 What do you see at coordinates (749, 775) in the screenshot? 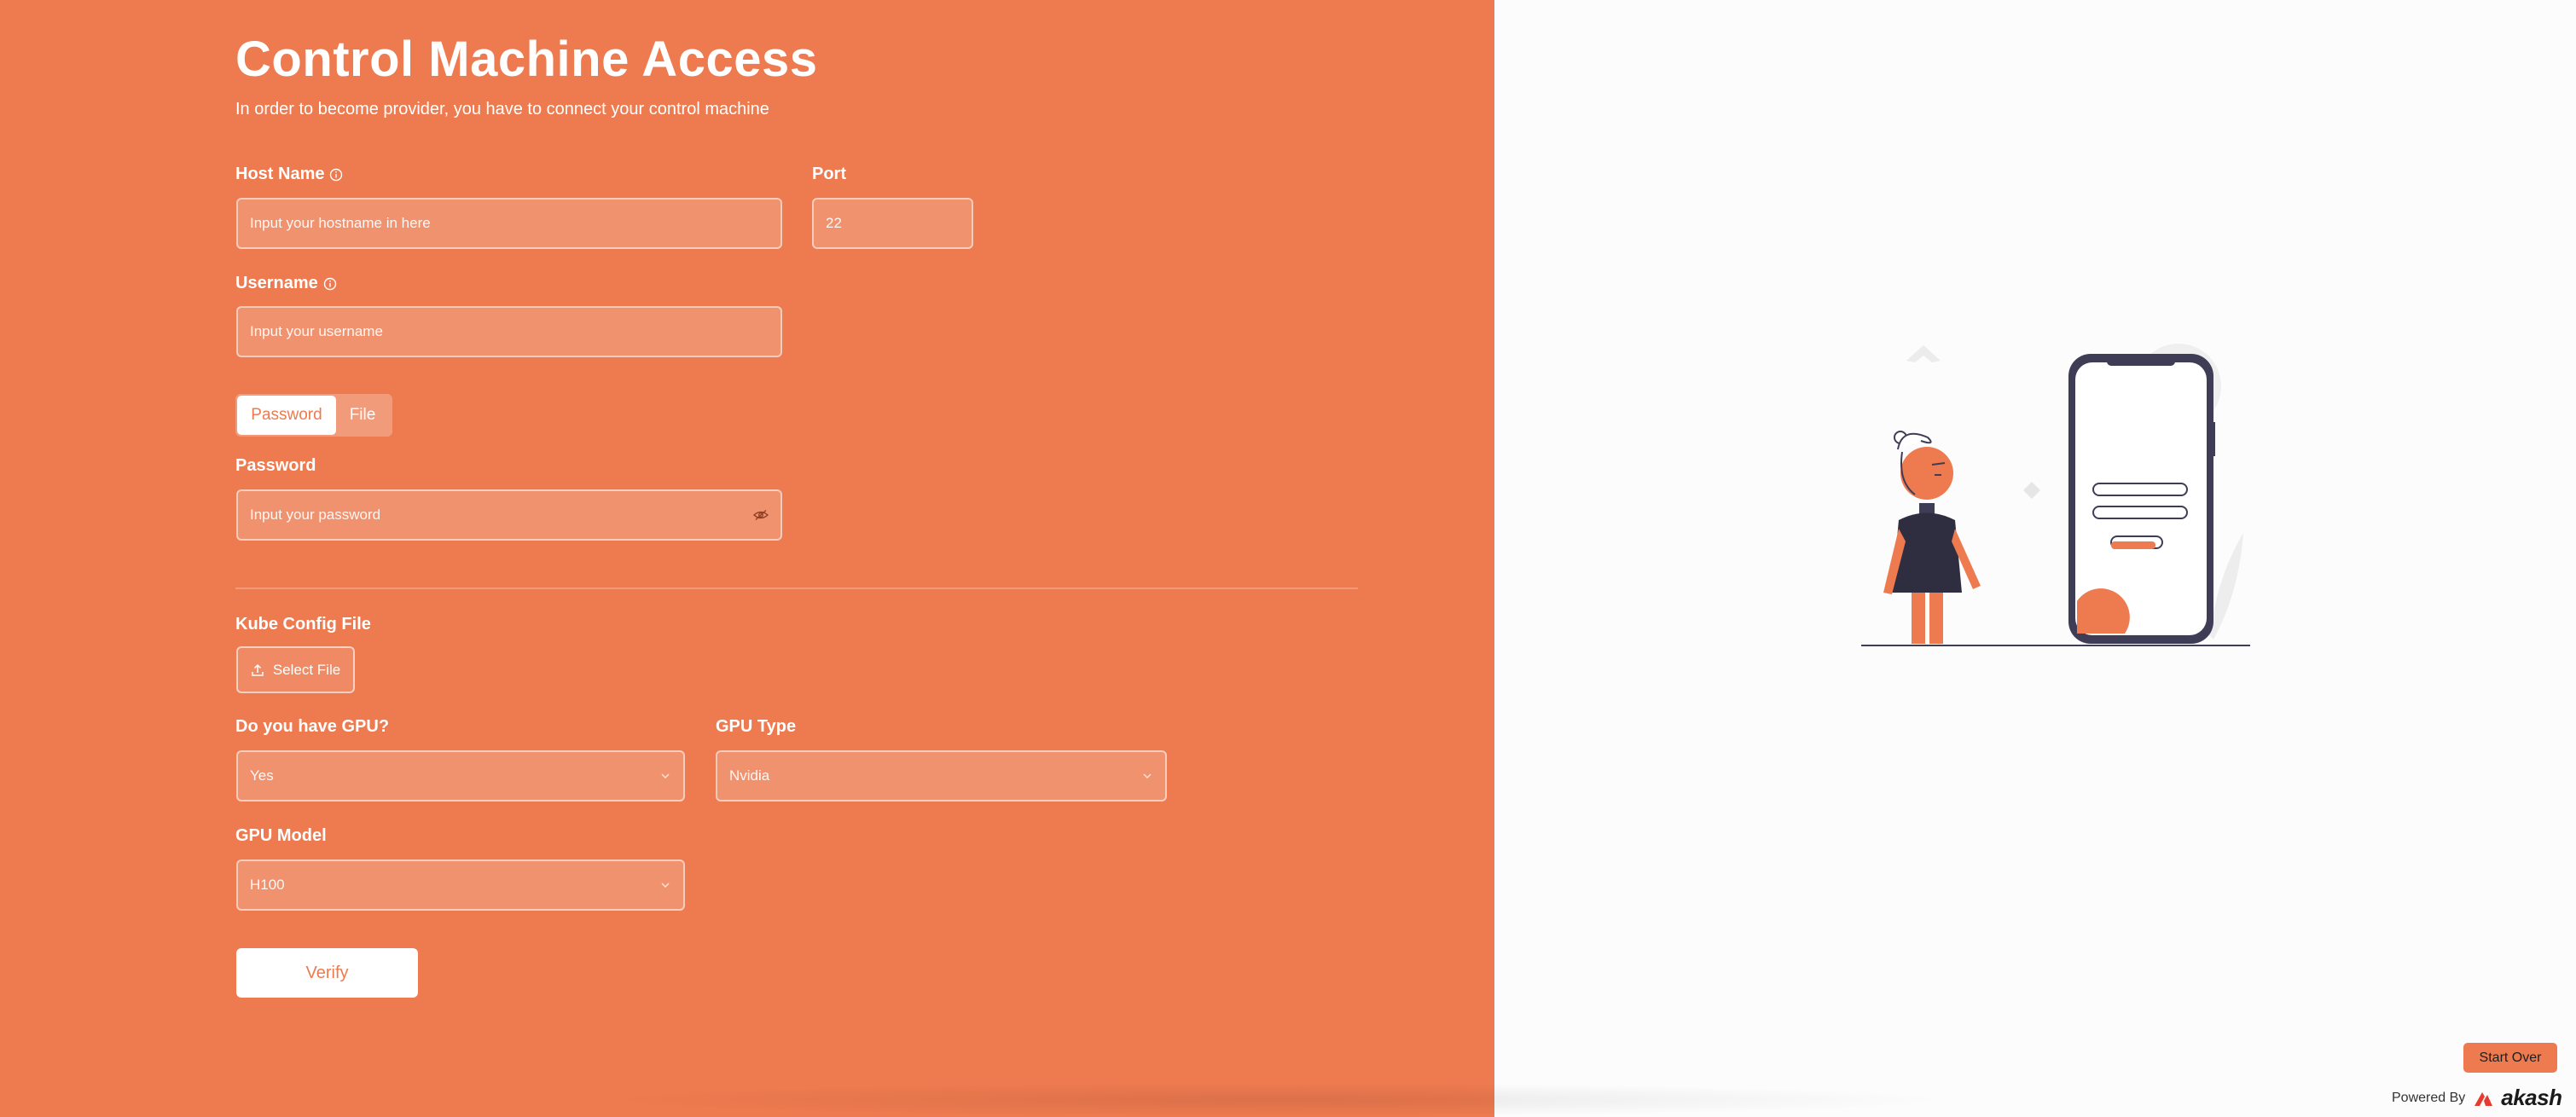
I see `gpu-type-value: Nvidia` at bounding box center [749, 775].